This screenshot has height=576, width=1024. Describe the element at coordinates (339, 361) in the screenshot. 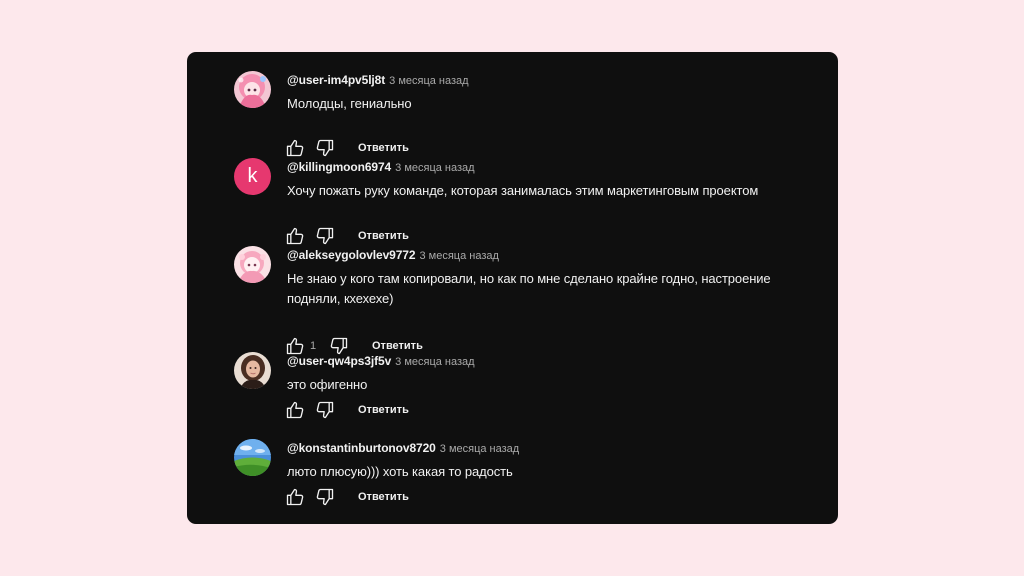

I see `comment-author: @user-qw4ps3jf5v` at that location.